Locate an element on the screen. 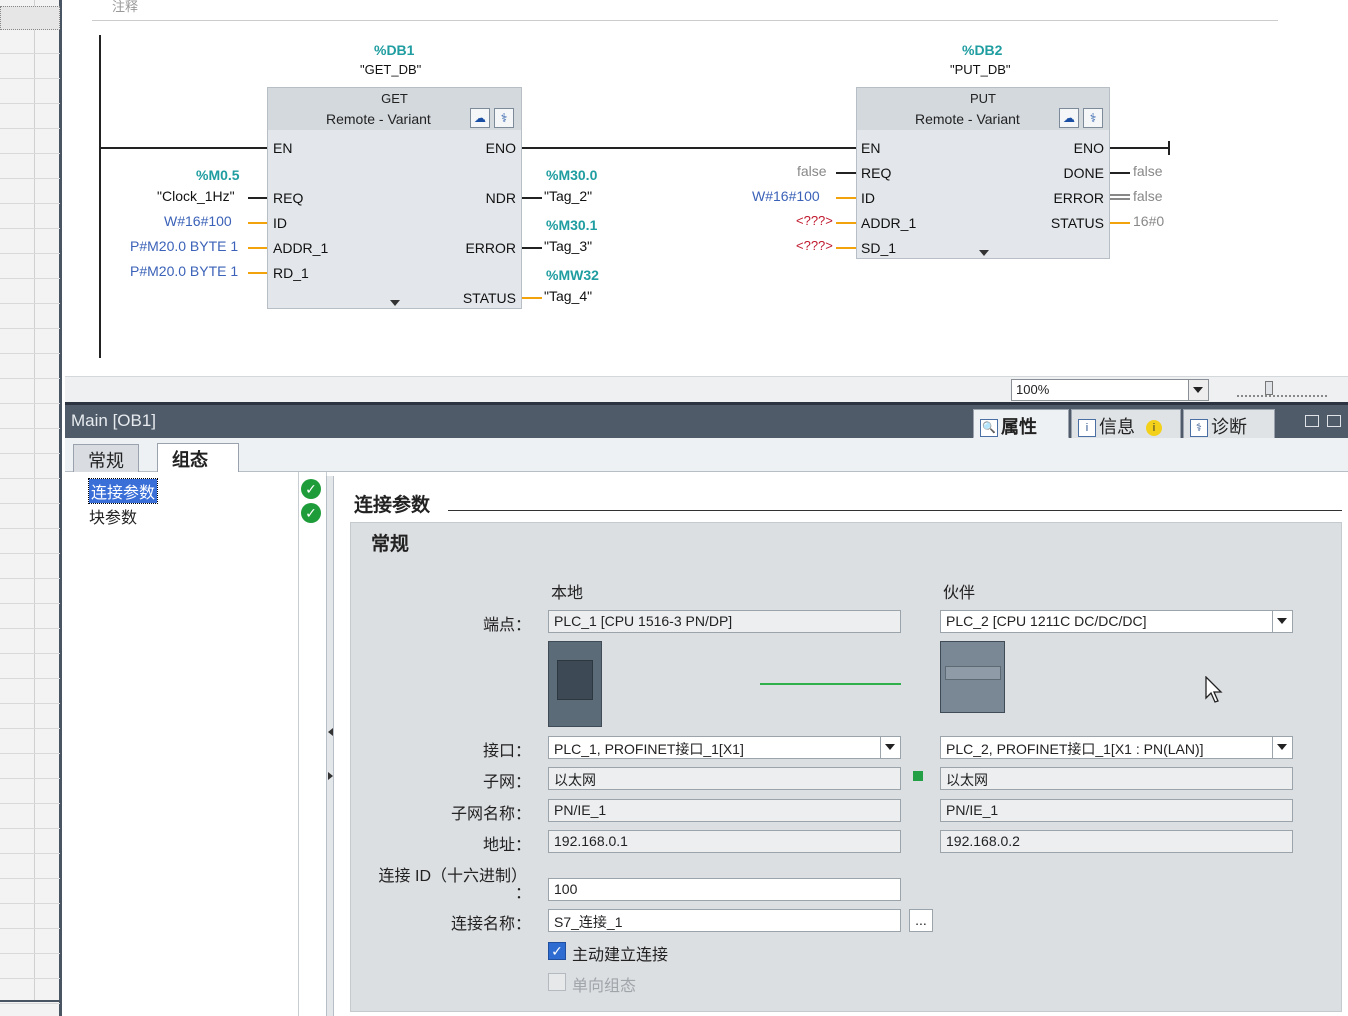 The image size is (1348, 1016). active-connect-checkbox: ✓ is located at coordinates (557, 951).